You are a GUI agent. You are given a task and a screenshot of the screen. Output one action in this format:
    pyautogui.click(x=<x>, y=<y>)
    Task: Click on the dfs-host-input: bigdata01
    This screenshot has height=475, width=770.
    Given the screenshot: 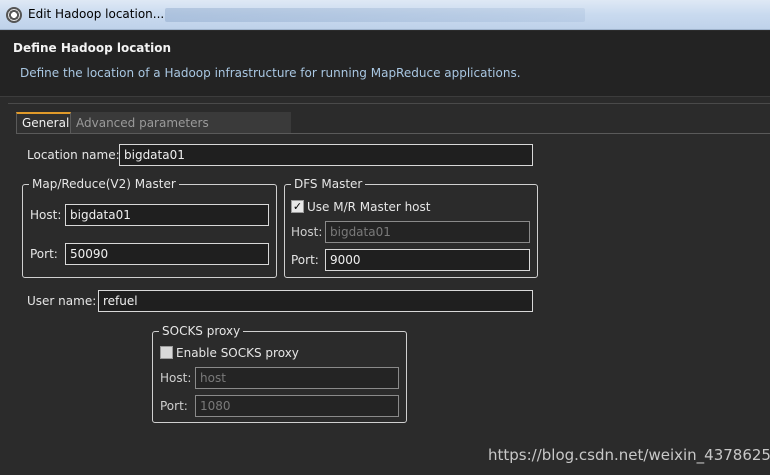 What is the action you would take?
    pyautogui.click(x=427, y=232)
    